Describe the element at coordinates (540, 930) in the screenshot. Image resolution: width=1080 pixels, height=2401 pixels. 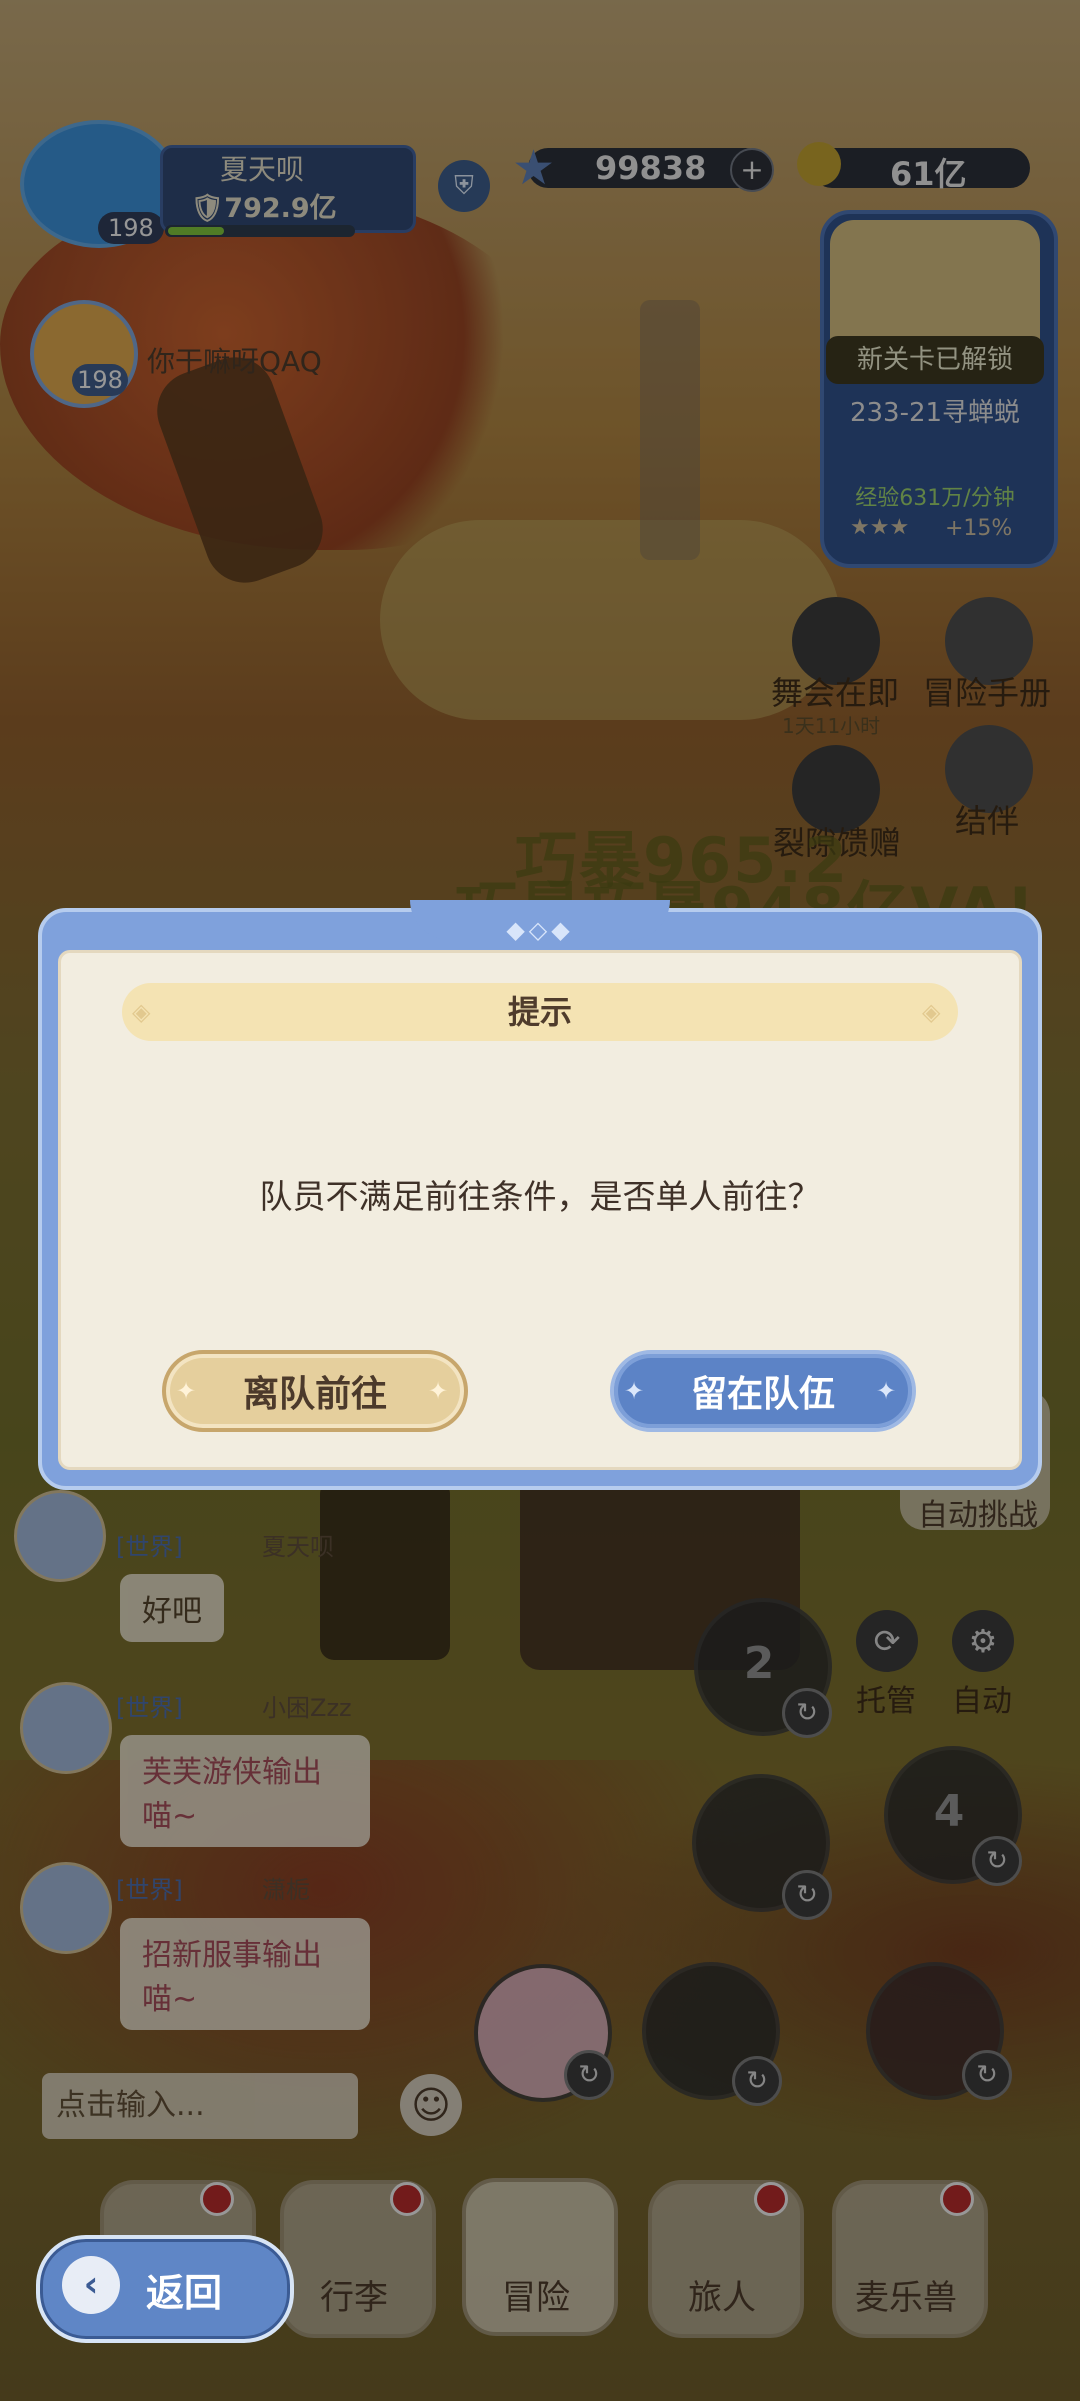
I see `diamond-ornament-icon: ◆◇◆` at that location.